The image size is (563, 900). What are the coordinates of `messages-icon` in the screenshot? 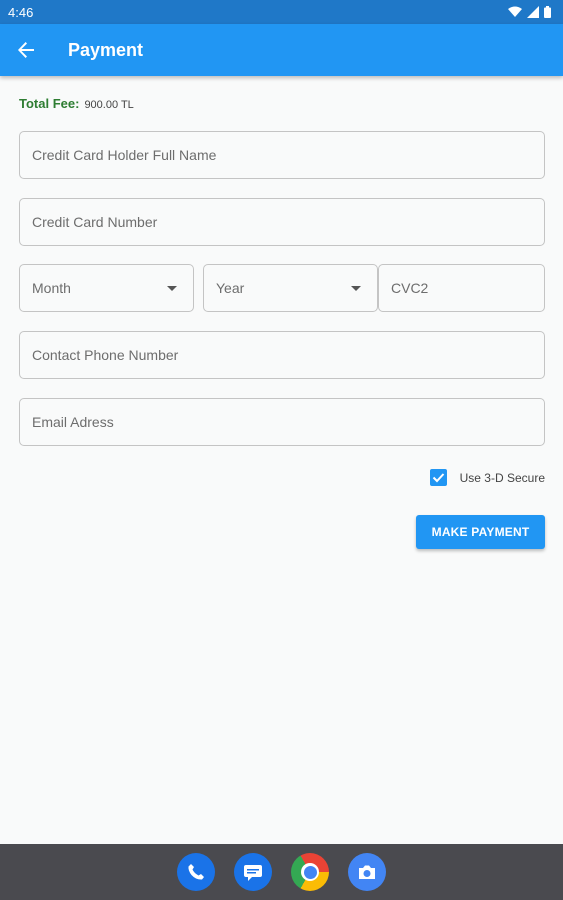 It's located at (253, 872).